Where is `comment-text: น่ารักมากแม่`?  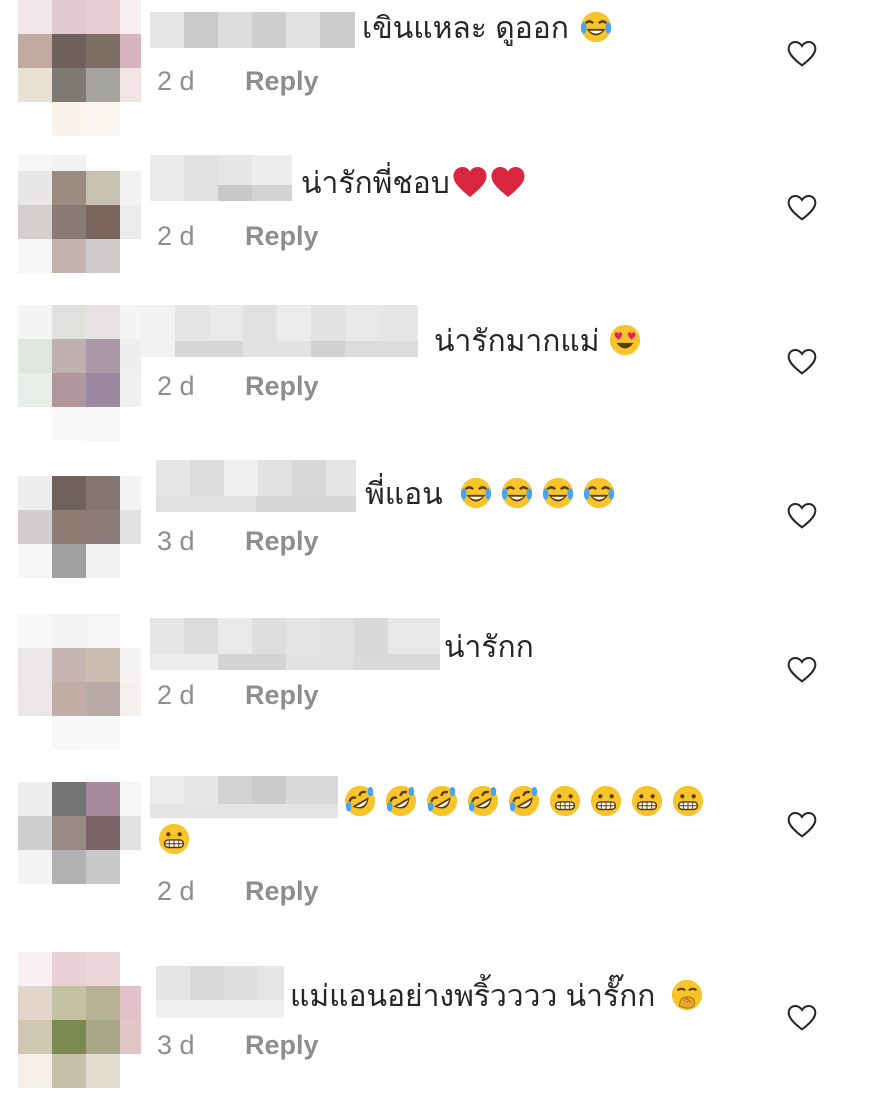
comment-text: น่ารักมากแม่ is located at coordinates (541, 341).